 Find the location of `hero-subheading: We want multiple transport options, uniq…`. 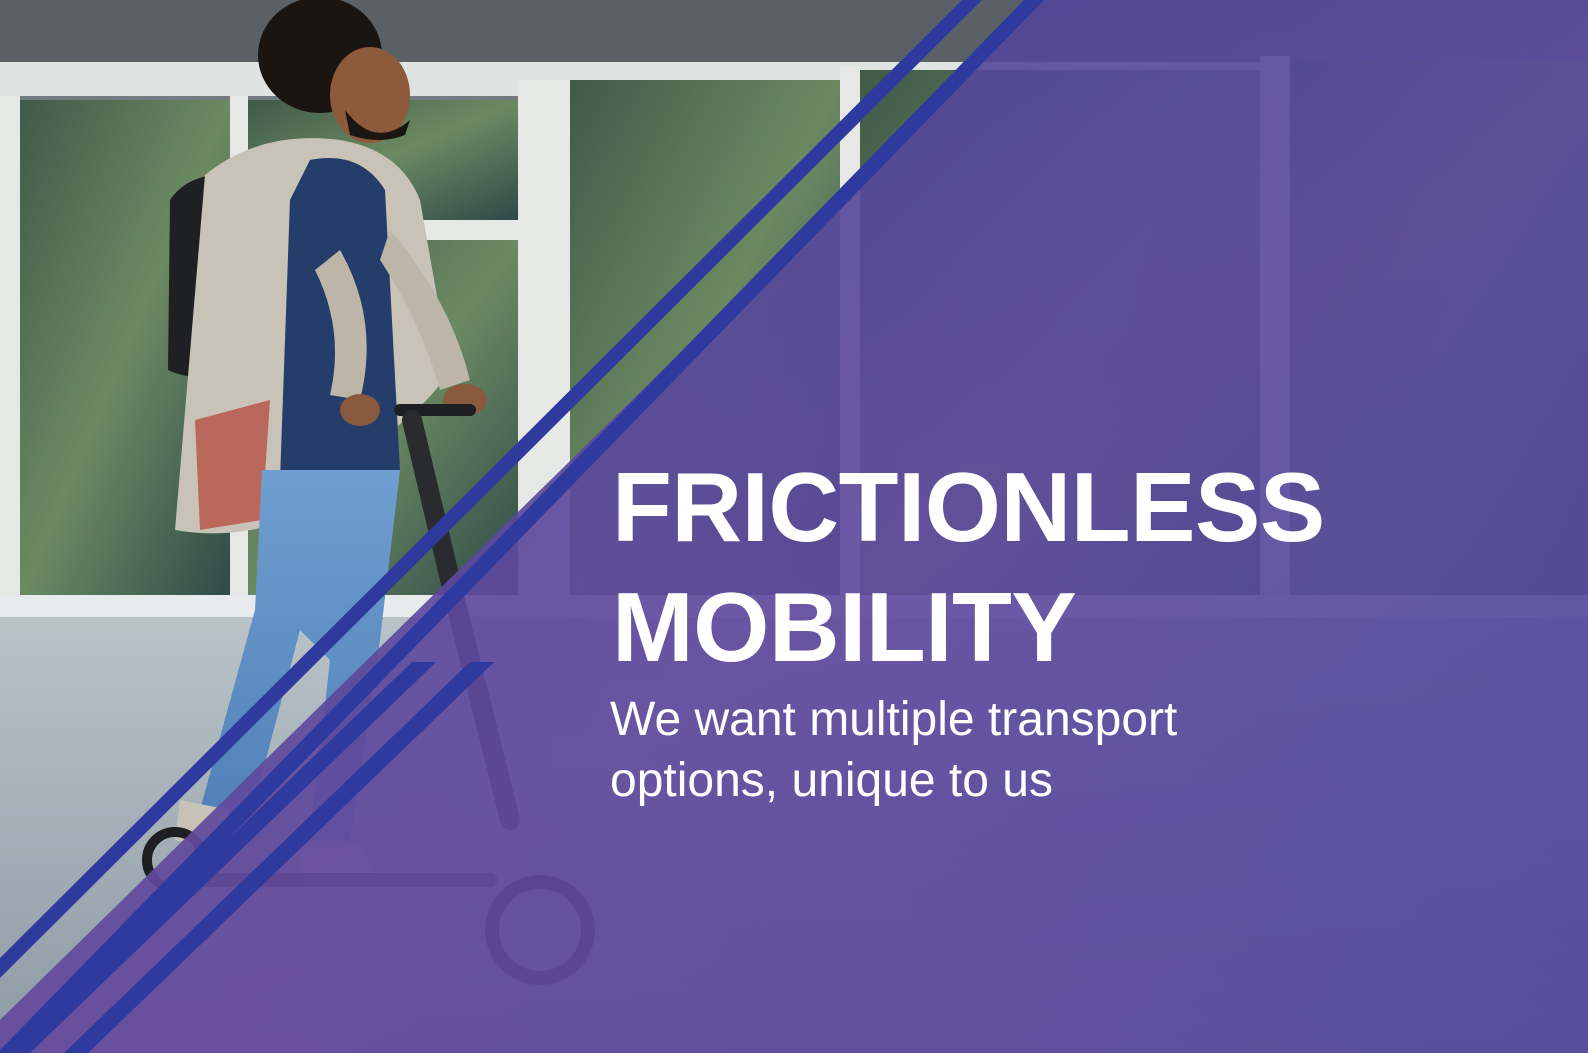

hero-subheading: We want multiple transport options, uniq… is located at coordinates (893, 751).